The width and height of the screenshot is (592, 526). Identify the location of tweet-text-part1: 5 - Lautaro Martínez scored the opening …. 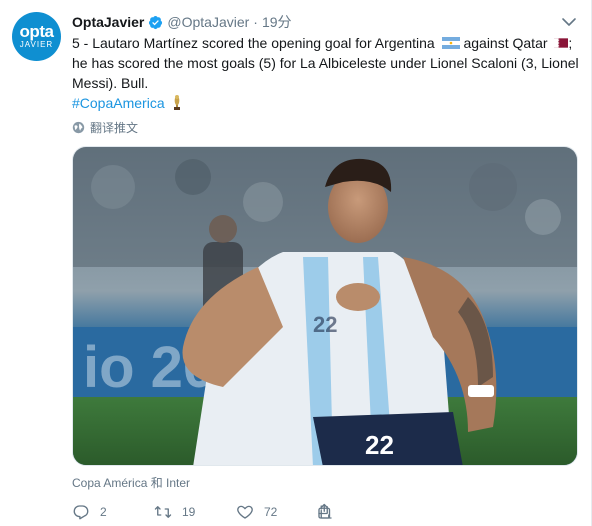
(253, 43).